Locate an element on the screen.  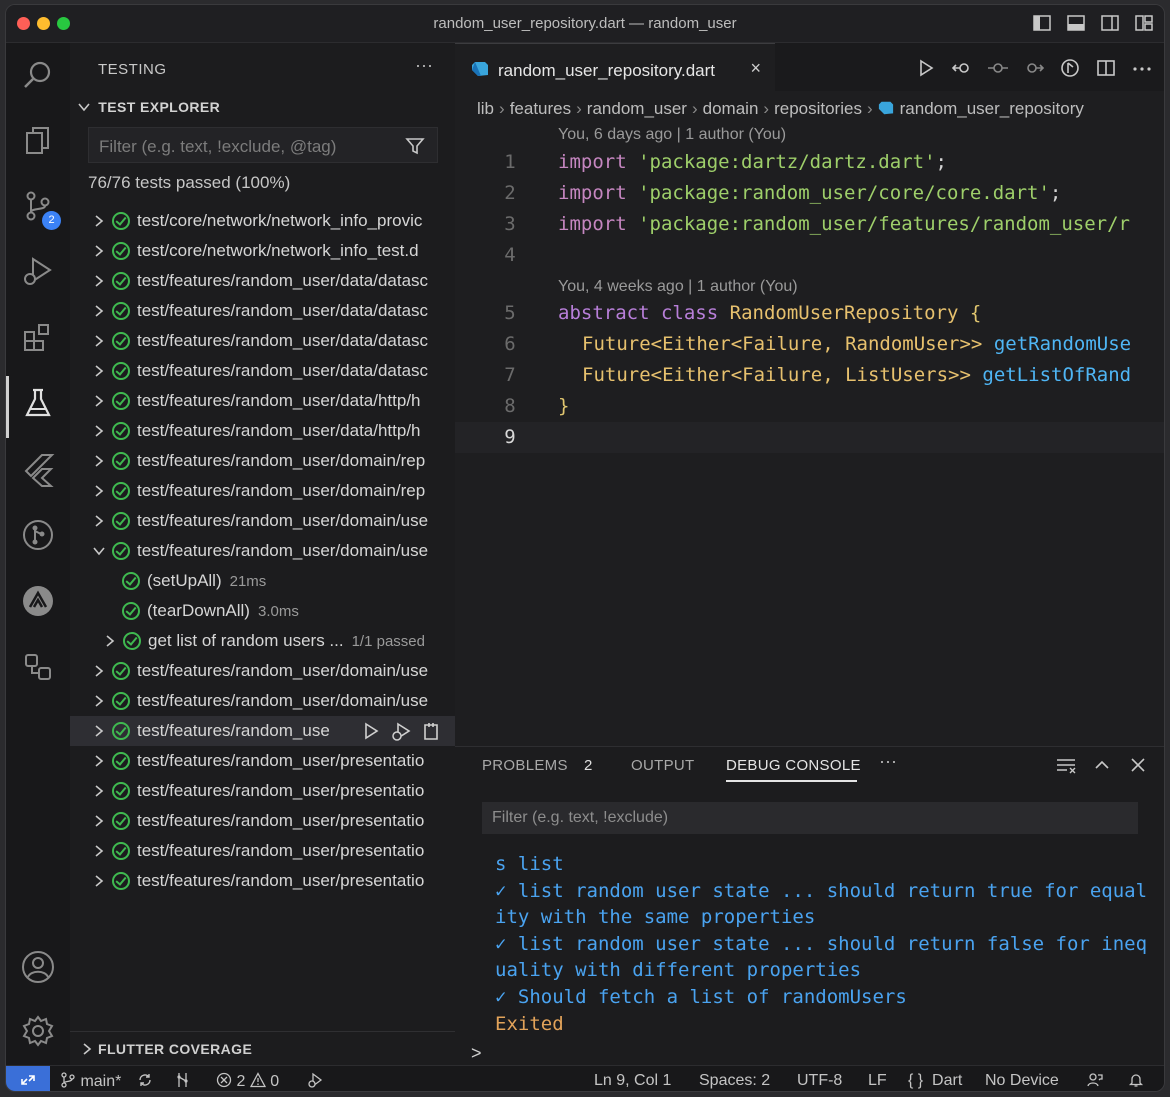
remote-indicator-button is located at coordinates (28, 1078).